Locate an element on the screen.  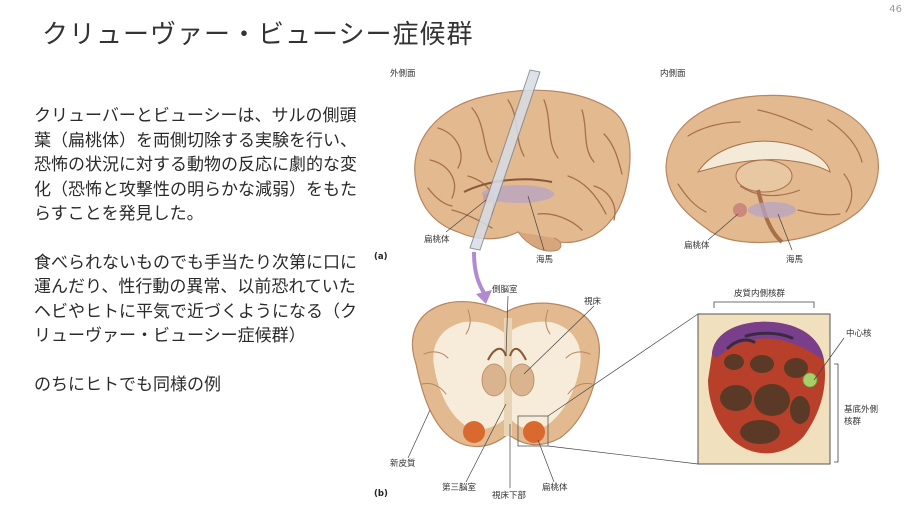
page-number: 46 is located at coordinates (895, 9).